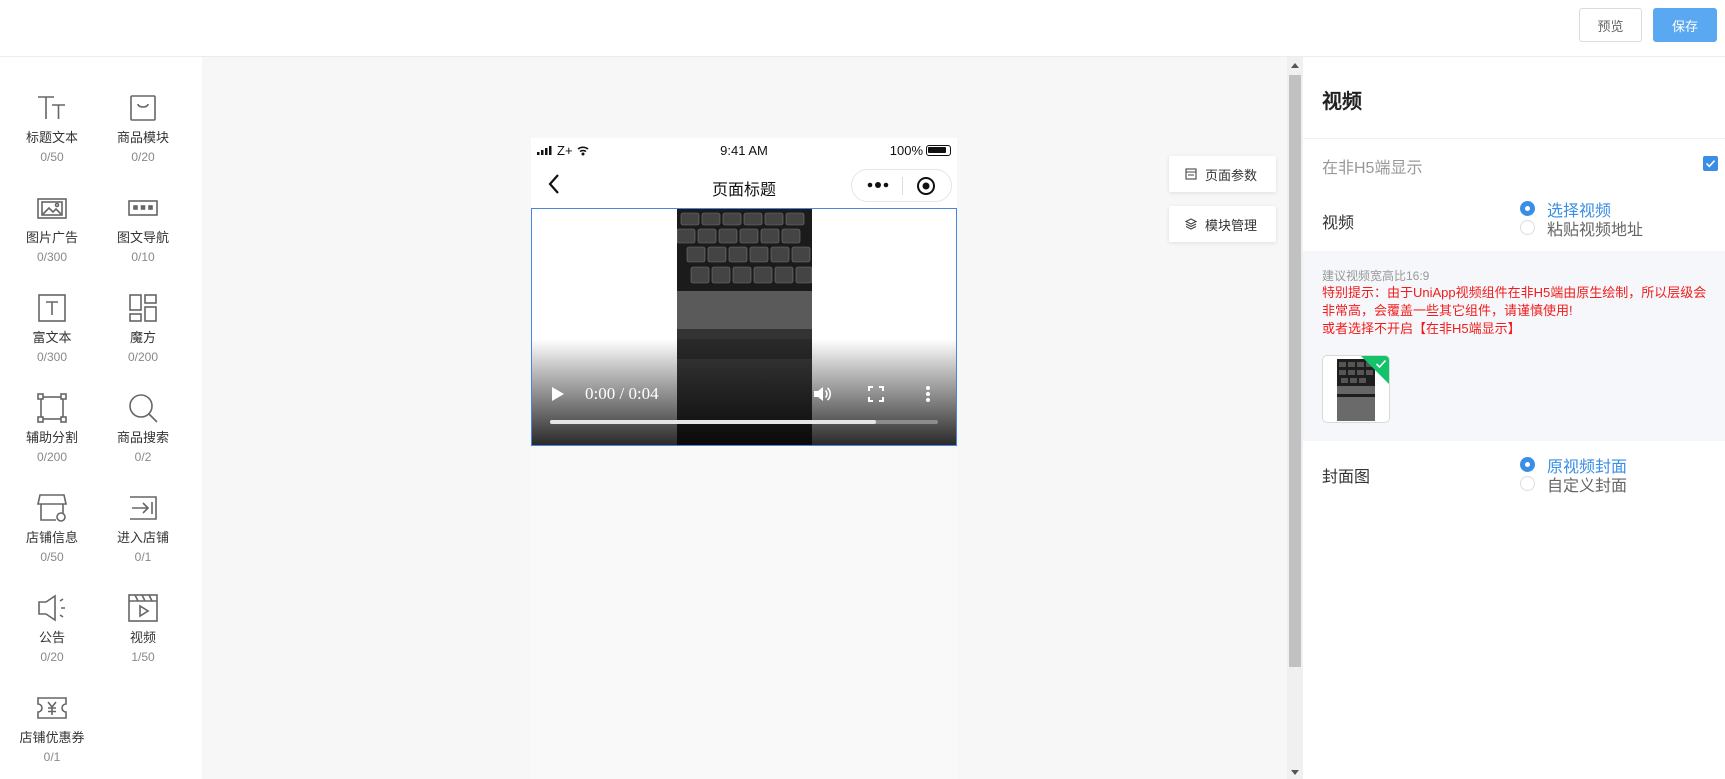 The height and width of the screenshot is (779, 1725). What do you see at coordinates (876, 394) in the screenshot?
I see `fullscreen-icon` at bounding box center [876, 394].